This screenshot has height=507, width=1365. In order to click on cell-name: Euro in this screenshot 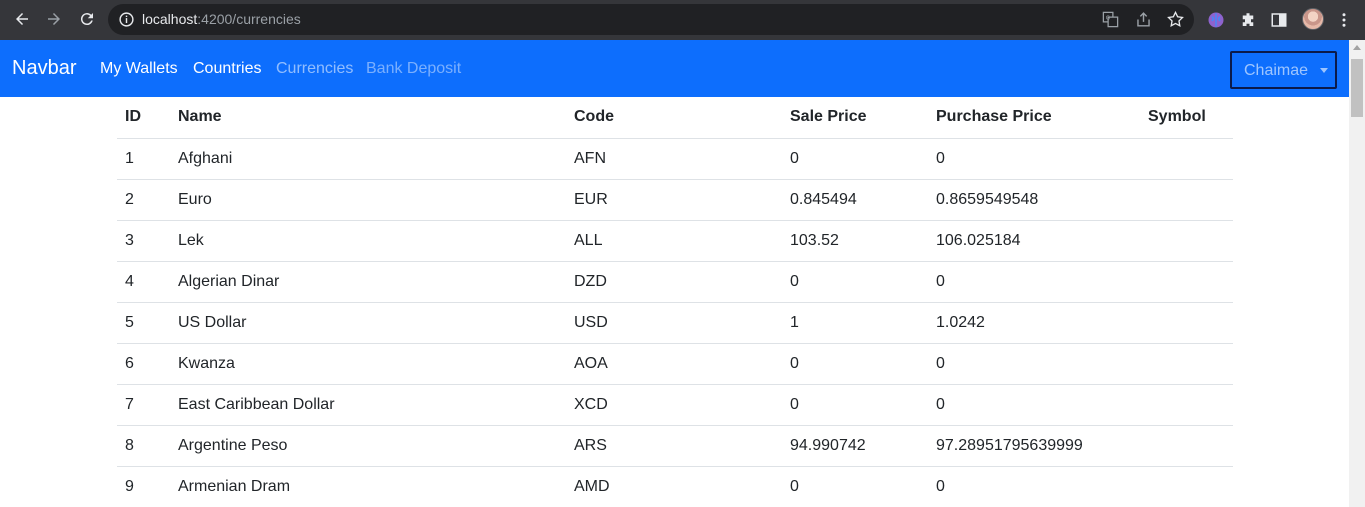, I will do `click(368, 200)`.